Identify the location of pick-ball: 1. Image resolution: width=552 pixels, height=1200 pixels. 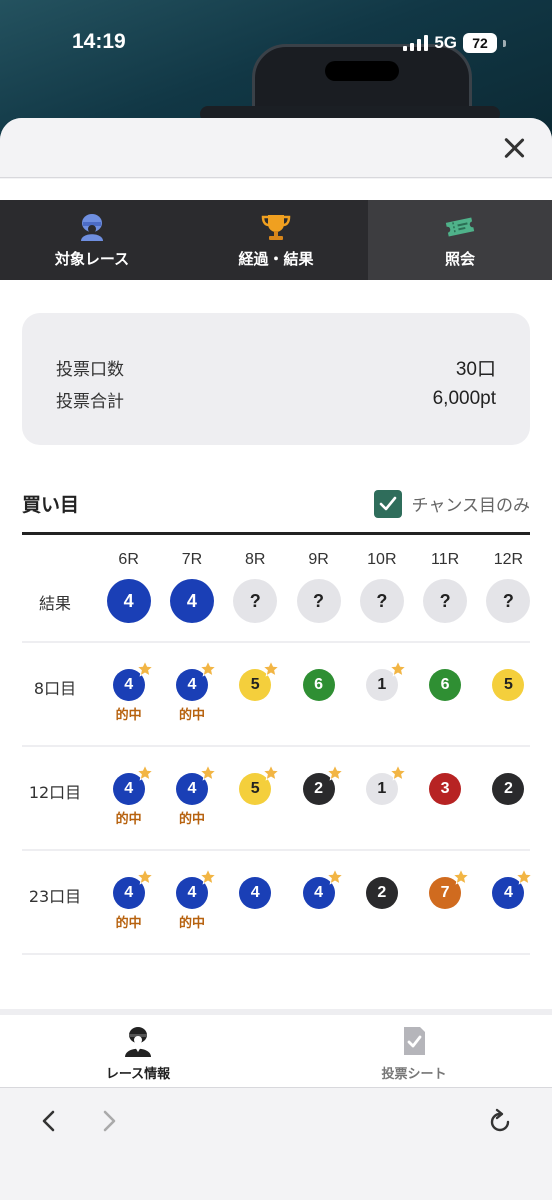
(386, 680).